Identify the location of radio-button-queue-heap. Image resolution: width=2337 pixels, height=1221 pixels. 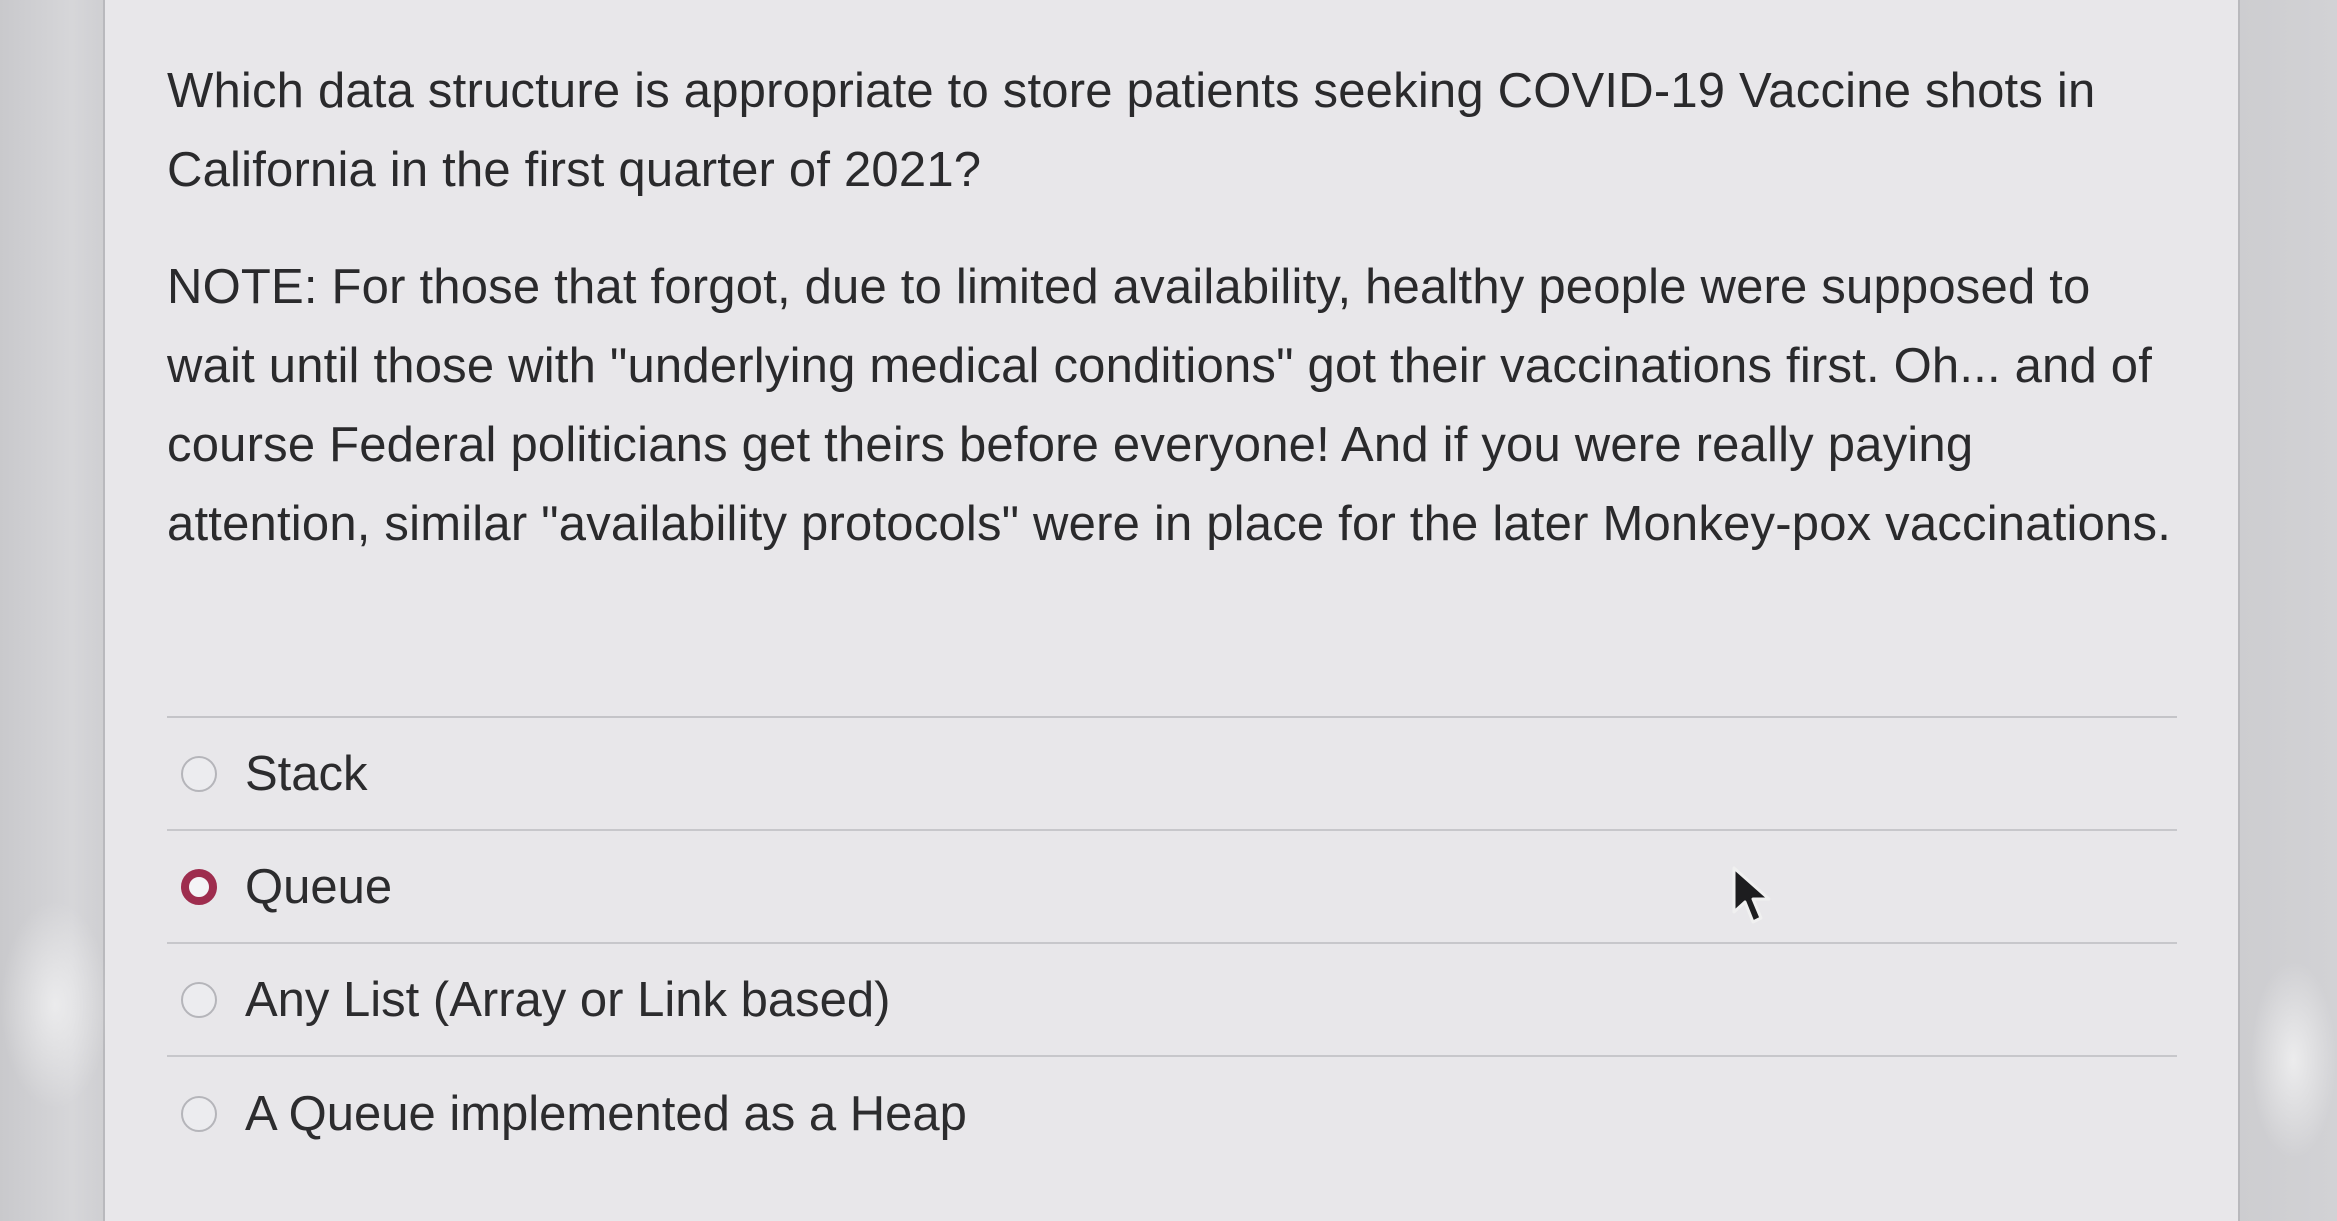
(199, 1113).